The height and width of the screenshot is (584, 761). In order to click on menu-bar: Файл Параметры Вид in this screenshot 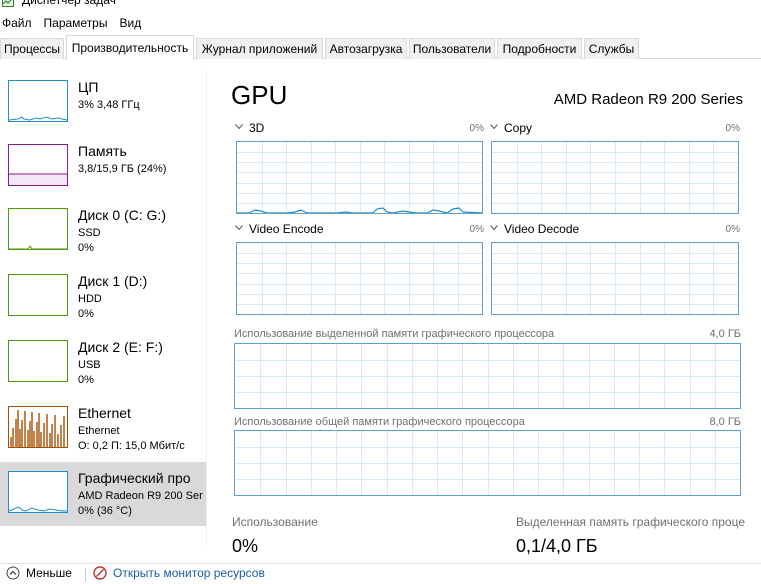, I will do `click(75, 23)`.